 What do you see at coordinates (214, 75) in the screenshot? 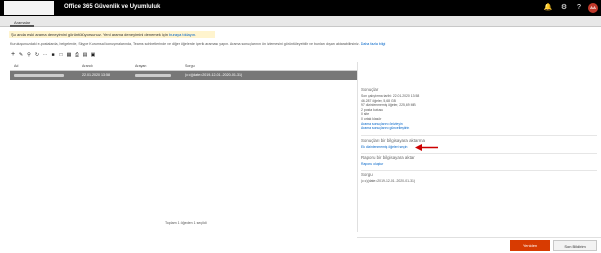
I see `cell-query: (c:c)(date=2019-12-01..2020-01-31)` at bounding box center [214, 75].